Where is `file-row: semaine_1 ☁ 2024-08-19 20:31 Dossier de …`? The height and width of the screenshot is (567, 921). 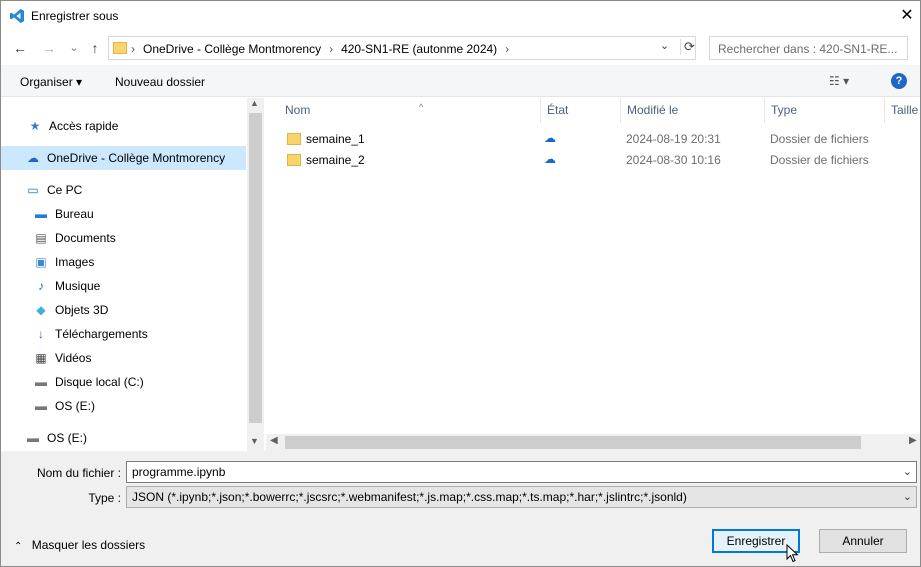
file-row: semaine_1 ☁ 2024-08-19 20:31 Dossier de … is located at coordinates (593, 139).